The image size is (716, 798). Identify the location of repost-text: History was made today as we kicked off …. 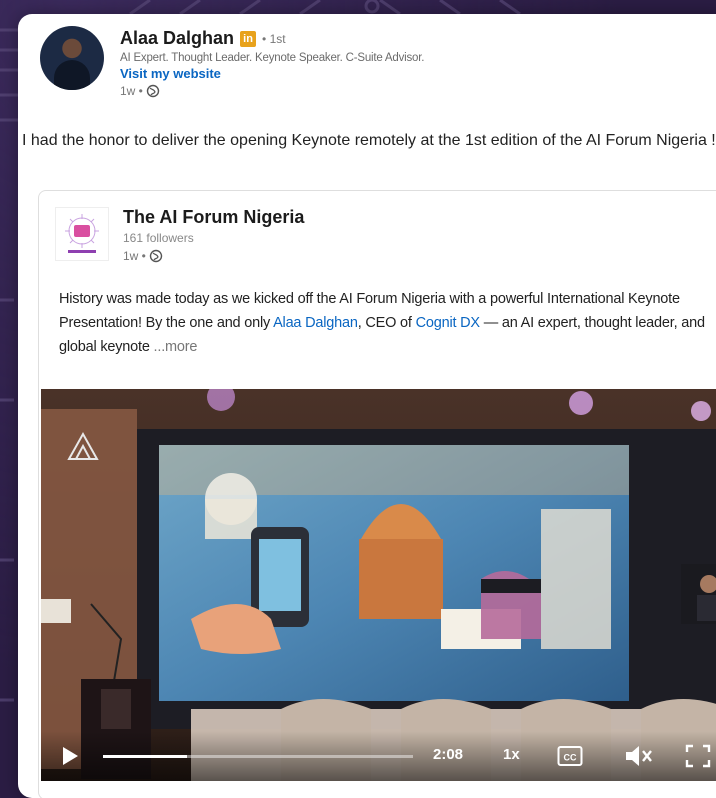
(387, 323).